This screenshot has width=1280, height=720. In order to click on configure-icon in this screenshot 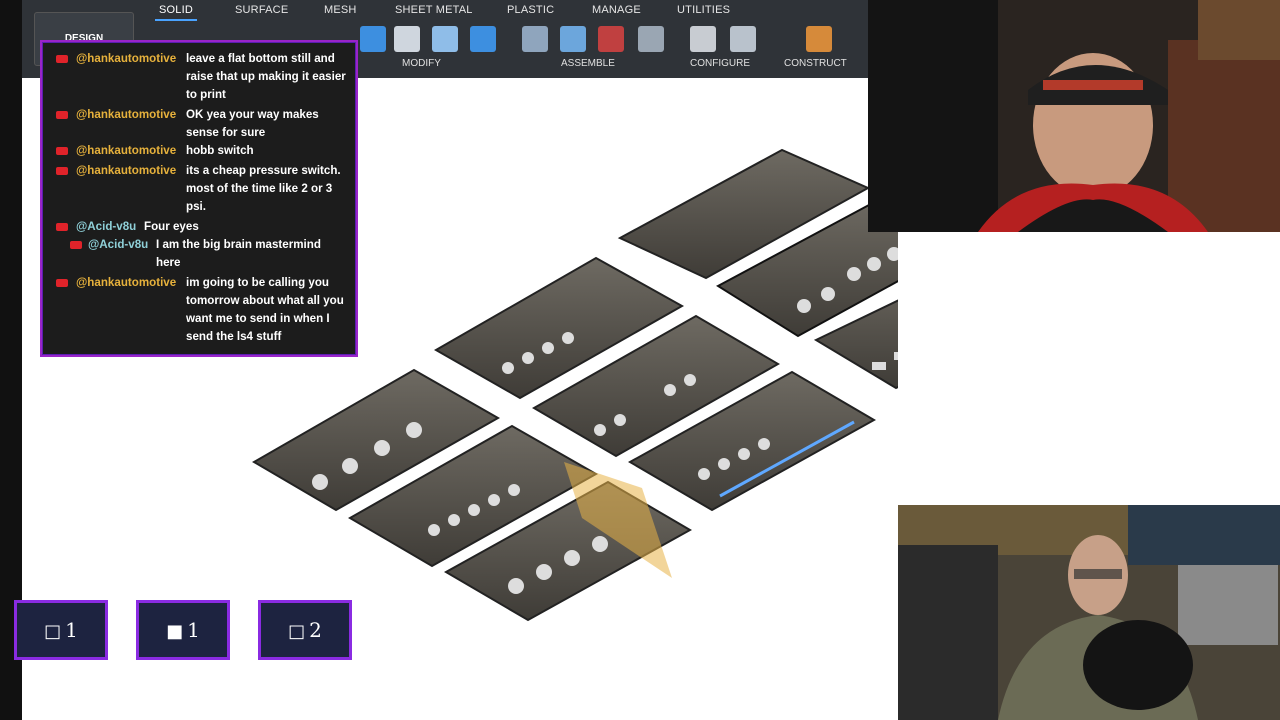, I will do `click(703, 39)`.